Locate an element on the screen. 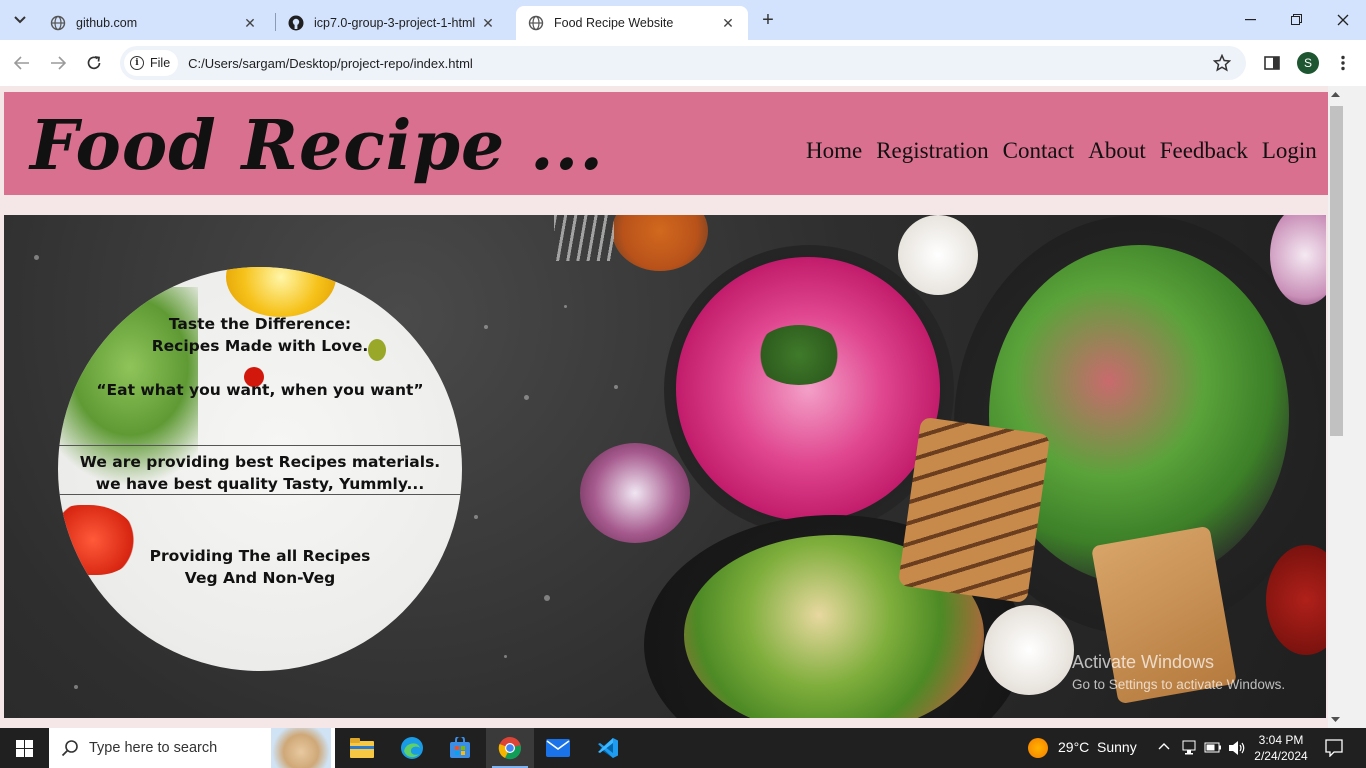  menu-button is located at coordinates (1343, 63).